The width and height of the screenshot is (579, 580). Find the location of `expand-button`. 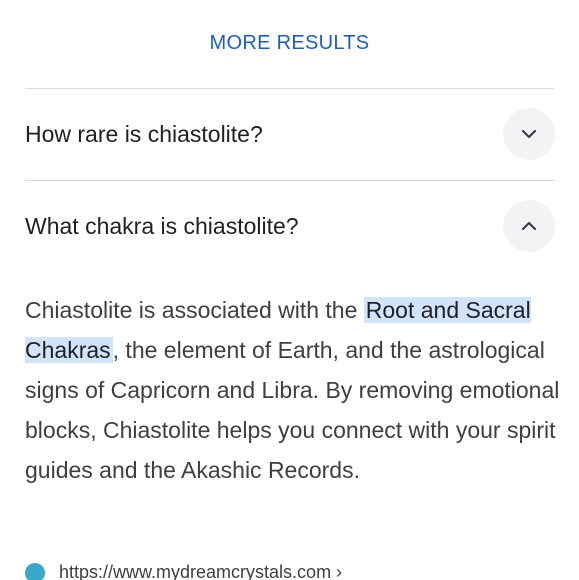

expand-button is located at coordinates (529, 134).